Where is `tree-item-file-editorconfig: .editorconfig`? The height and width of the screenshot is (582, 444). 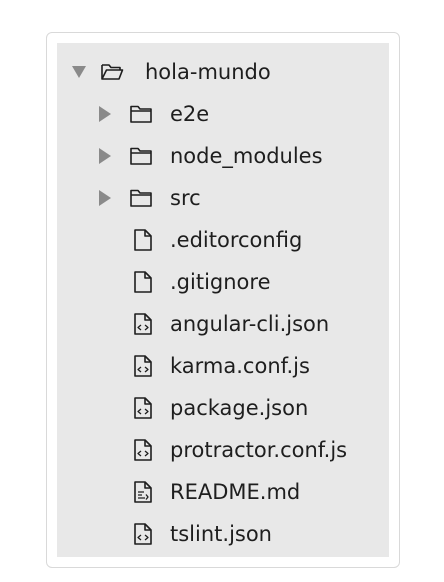 tree-item-file-editorconfig: .editorconfig is located at coordinates (223, 240).